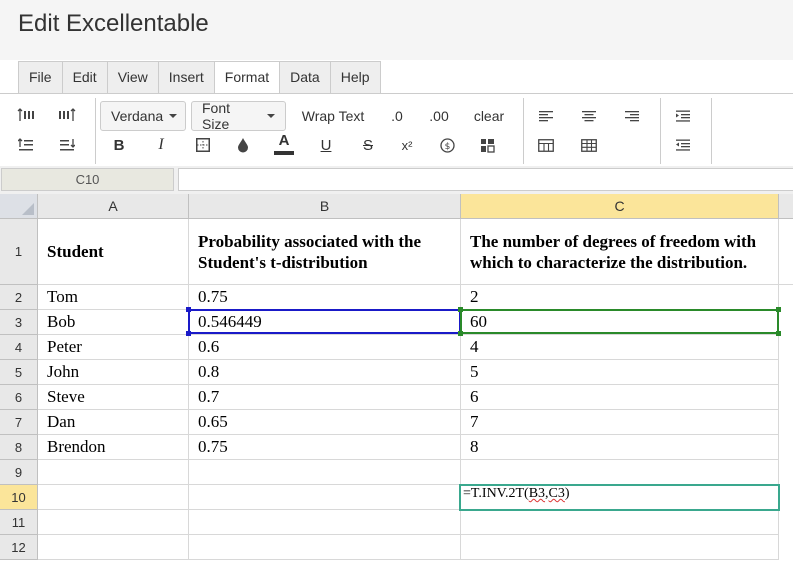 Image resolution: width=793 pixels, height=562 pixels. I want to click on formula-suffix: ), so click(567, 493).